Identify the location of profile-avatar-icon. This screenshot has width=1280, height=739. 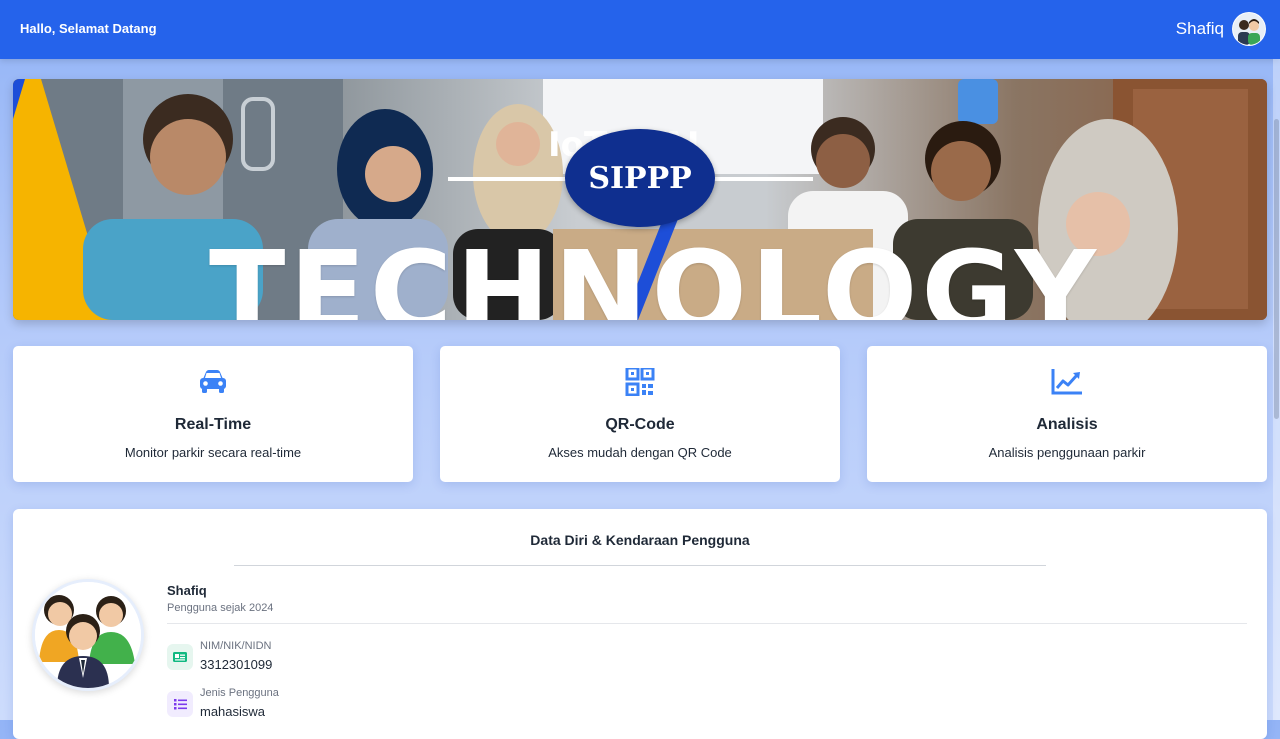
(88, 635).